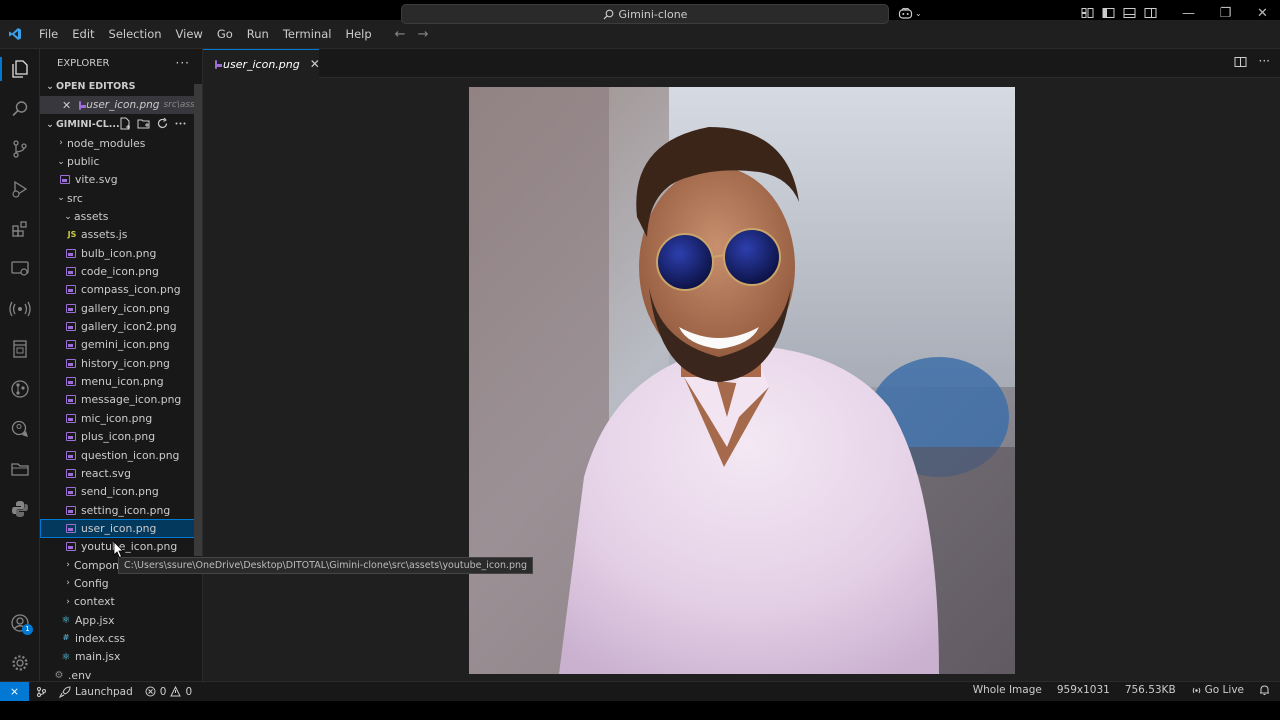 The height and width of the screenshot is (720, 1280). I want to click on tree-folder: ⌄ src, so click(121, 198).